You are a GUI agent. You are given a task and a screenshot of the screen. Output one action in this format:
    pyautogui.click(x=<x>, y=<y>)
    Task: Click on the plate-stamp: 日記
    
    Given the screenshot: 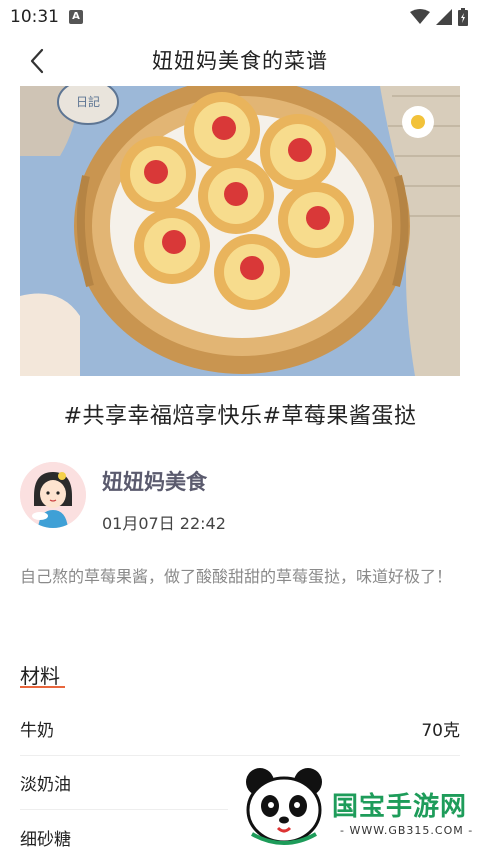 What is the action you would take?
    pyautogui.click(x=88, y=101)
    